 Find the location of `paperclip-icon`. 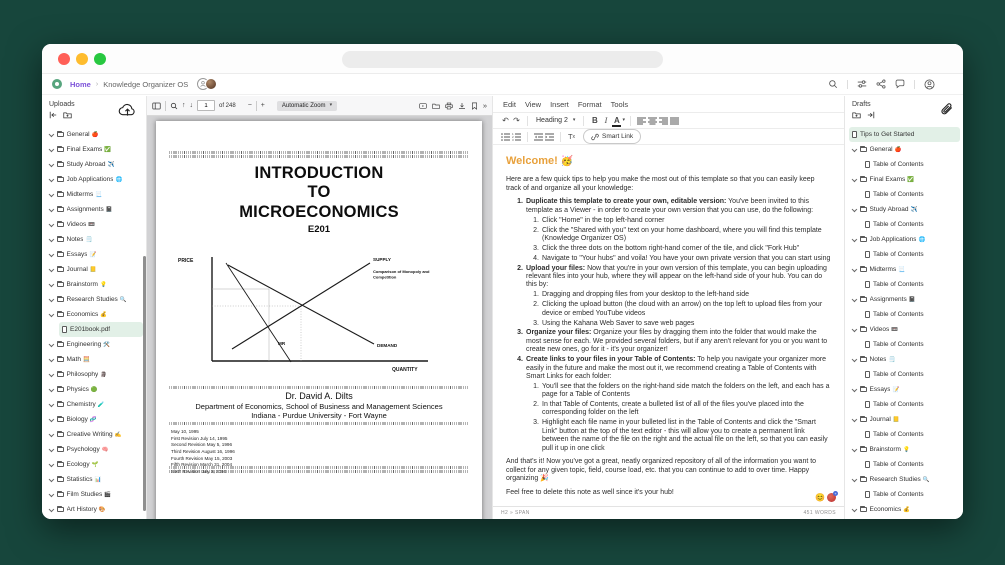

paperclip-icon is located at coordinates (946, 109).